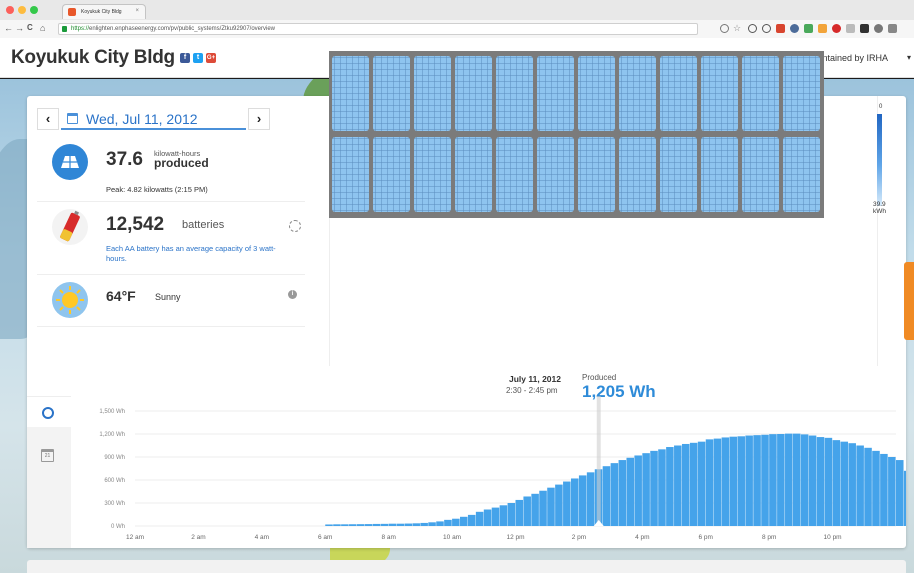 This screenshot has height=573, width=914. Describe the element at coordinates (808, 28) in the screenshot. I see `extension-green-icon` at that location.